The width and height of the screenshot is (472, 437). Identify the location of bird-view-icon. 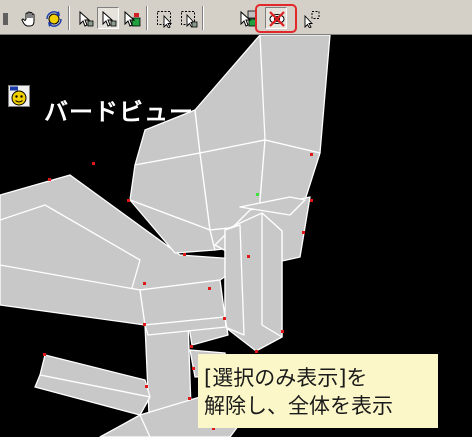
(19, 96).